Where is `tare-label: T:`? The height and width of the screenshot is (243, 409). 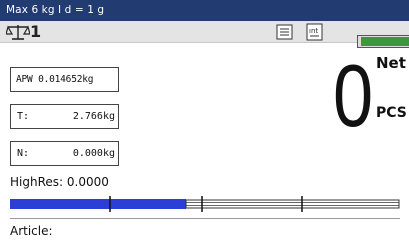 tare-label: T: is located at coordinates (23, 116).